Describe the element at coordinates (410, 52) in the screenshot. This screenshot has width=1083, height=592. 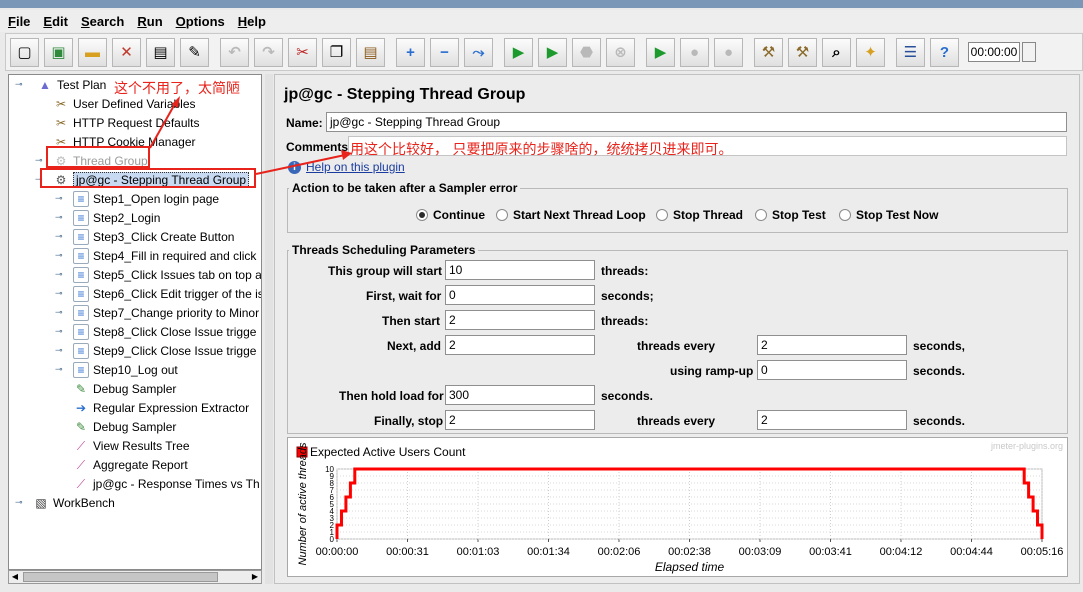
I see `expand-icon: +` at that location.